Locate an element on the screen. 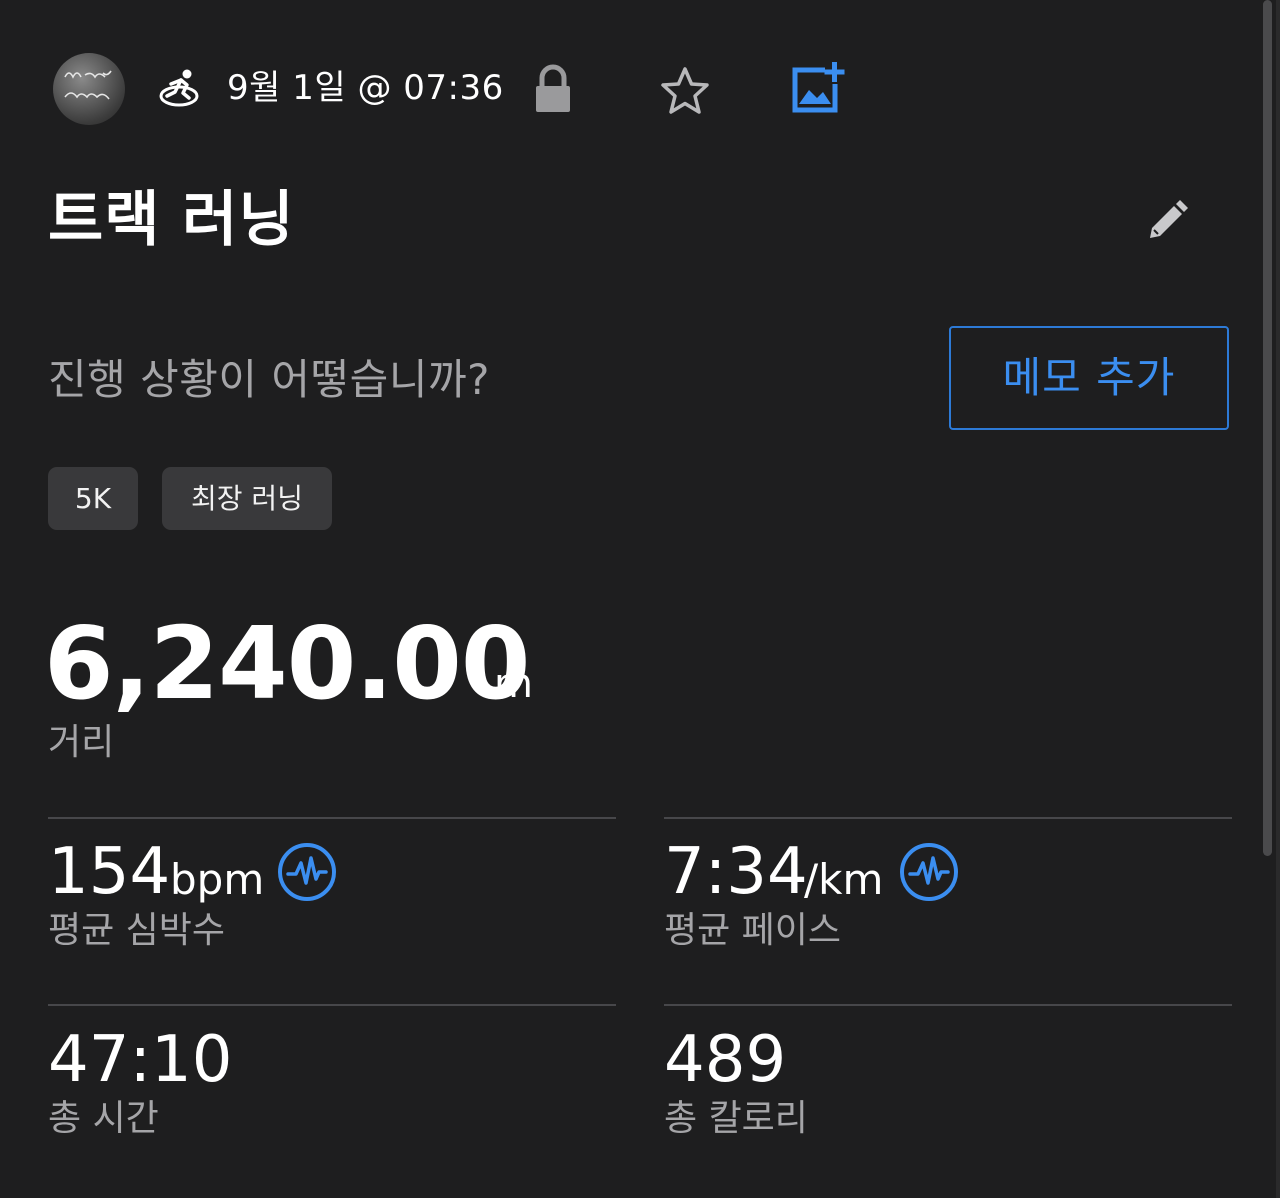 Image resolution: width=1280 pixels, height=1198 pixels. distance-unit: m is located at coordinates (513, 684).